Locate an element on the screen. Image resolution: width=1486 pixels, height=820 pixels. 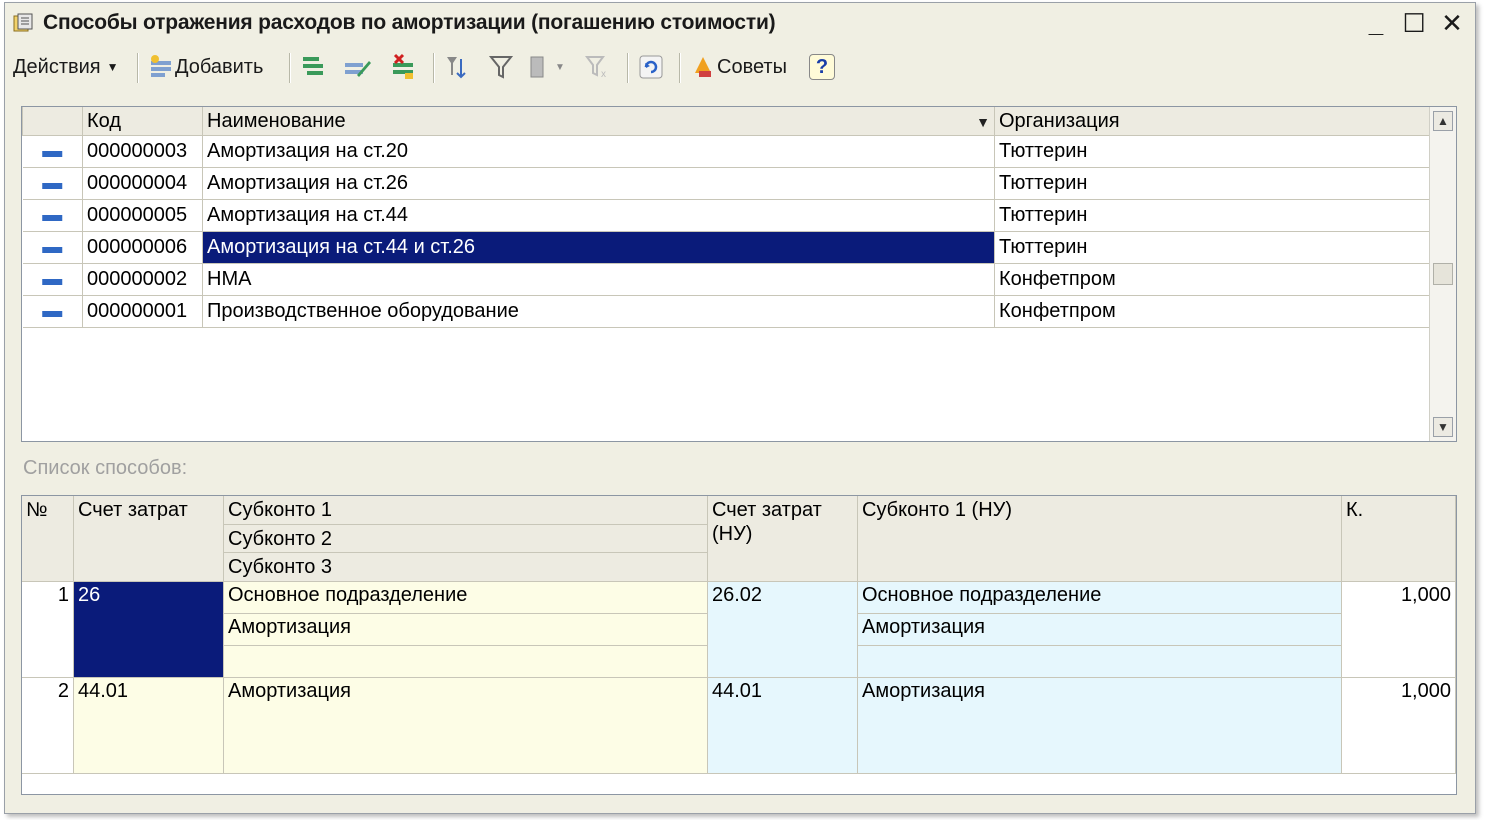
scroll-up-button: ▲ is located at coordinates (1443, 121).